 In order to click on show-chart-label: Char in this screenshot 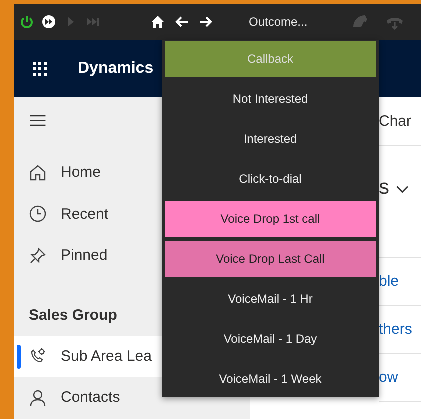, I will do `click(395, 121)`.